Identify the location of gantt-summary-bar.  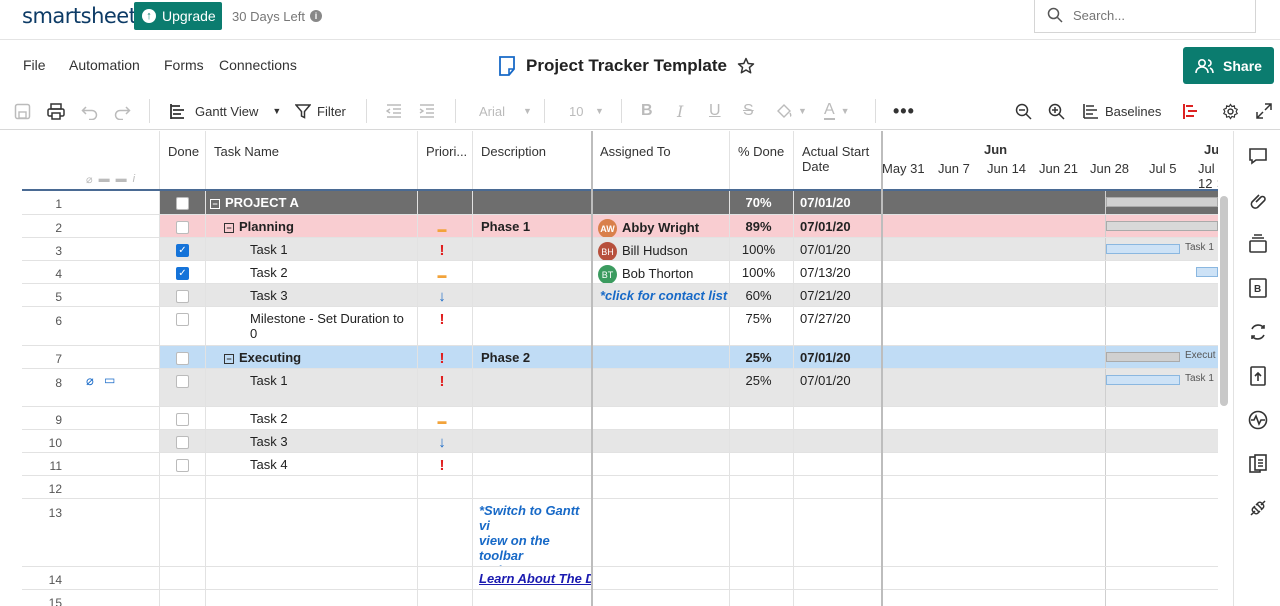
(1162, 202).